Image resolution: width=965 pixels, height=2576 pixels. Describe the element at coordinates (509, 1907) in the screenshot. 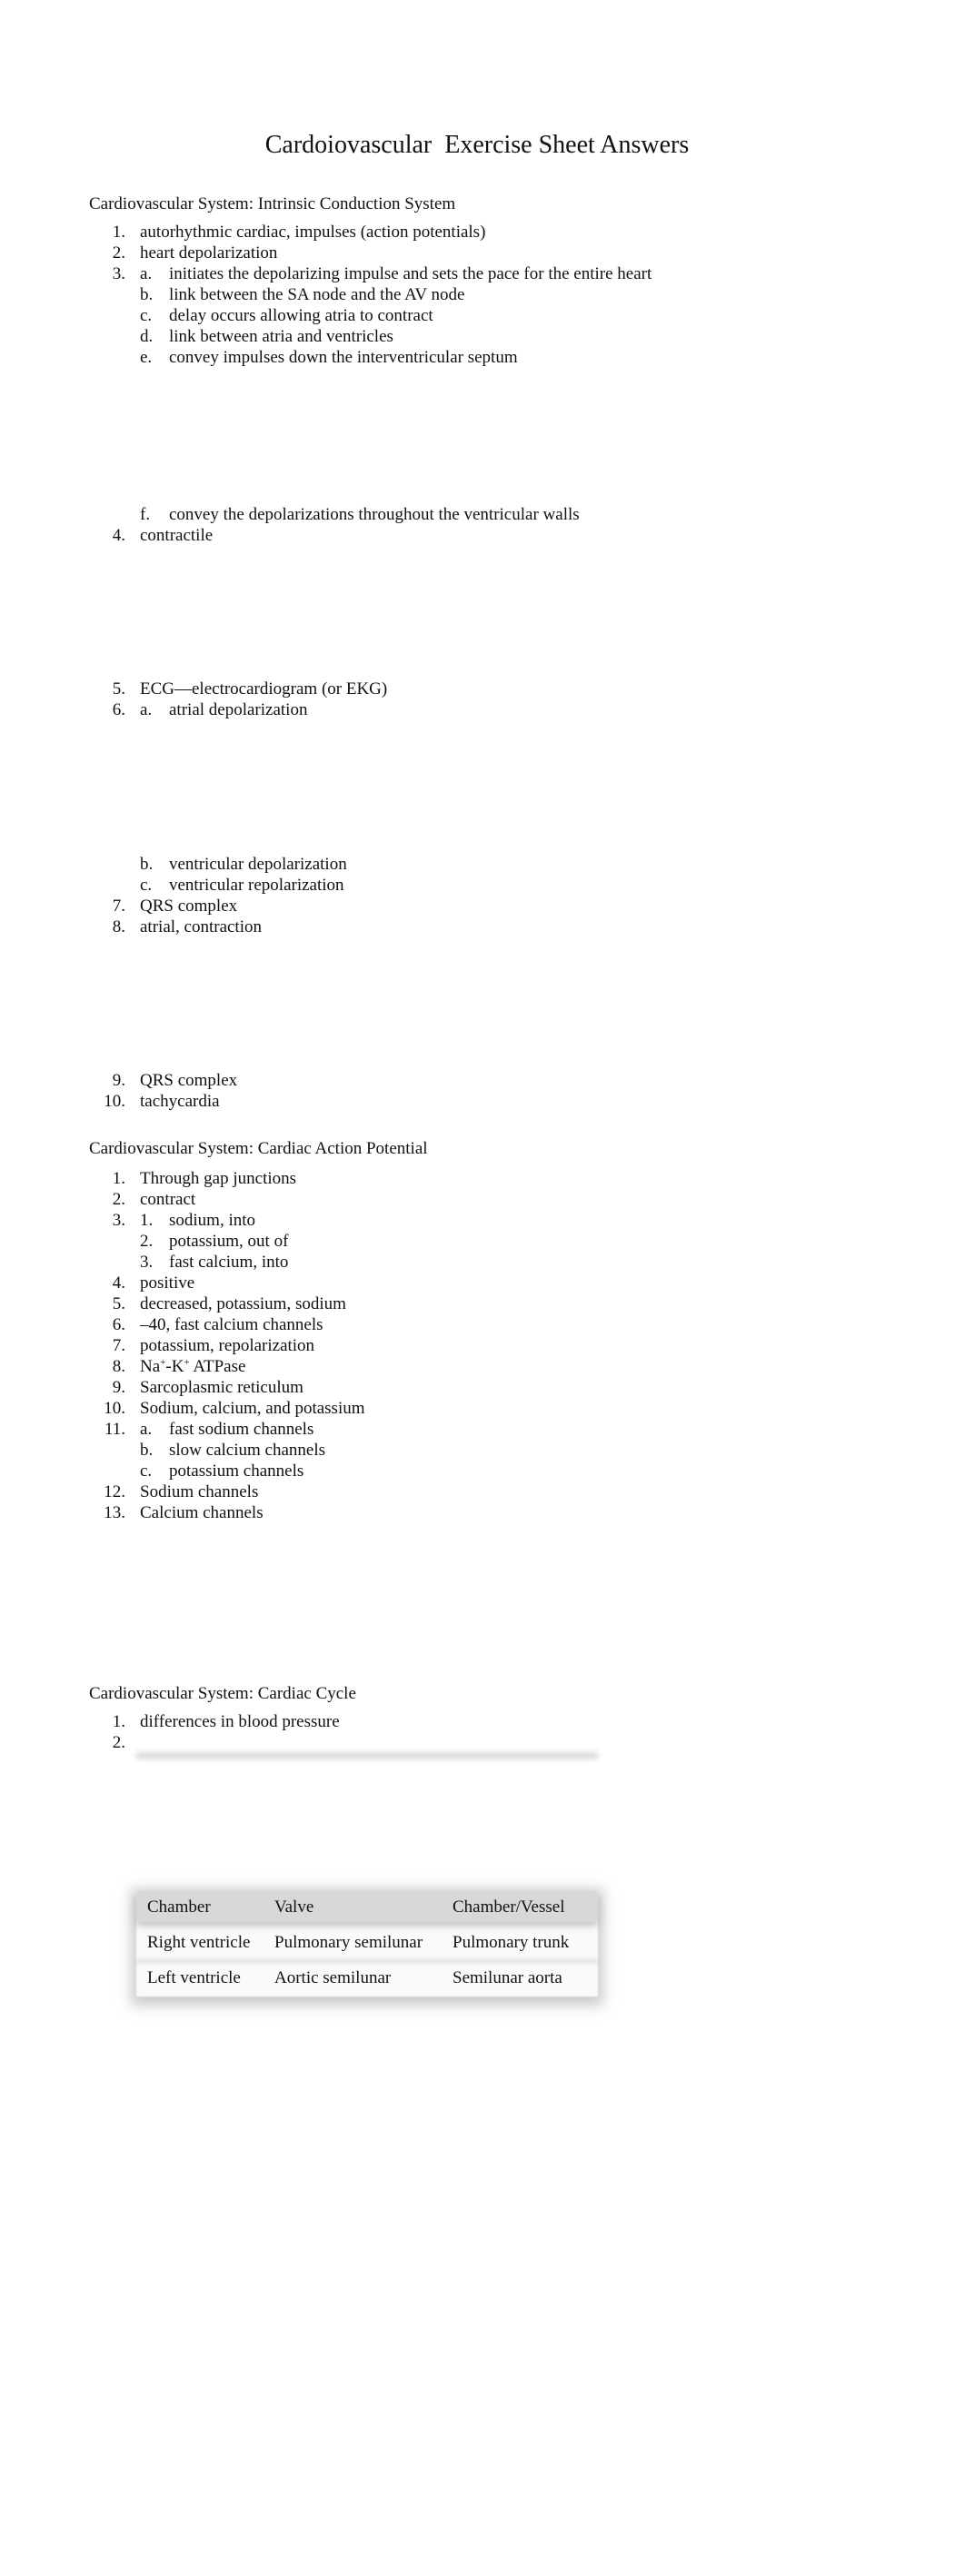

I see `table-header-cell: Chamber/Vessel` at that location.